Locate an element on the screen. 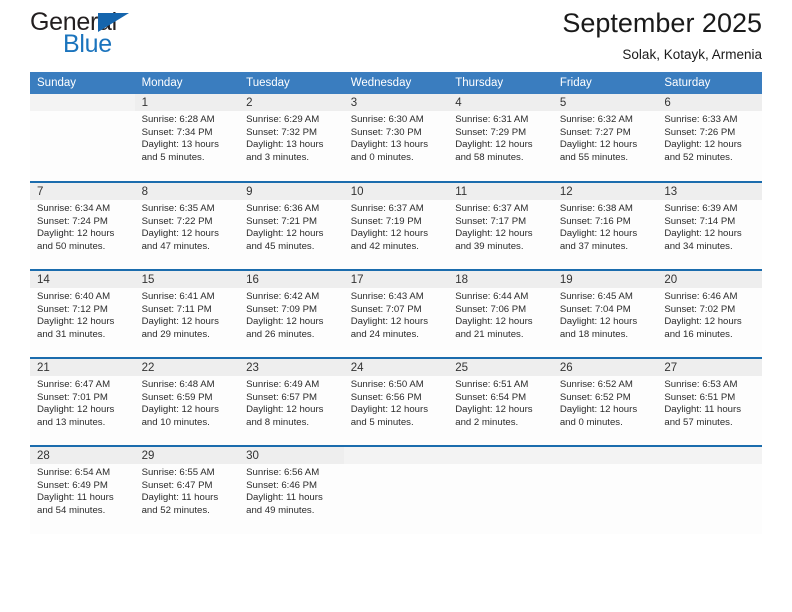 The image size is (792, 612). sunrise-text: Sunrise: 6:44 AM is located at coordinates (492, 296).